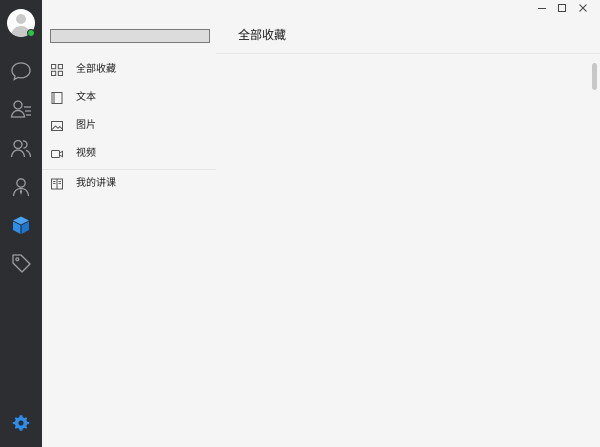 This screenshot has width=600, height=447. What do you see at coordinates (57, 98) in the screenshot?
I see `book-icon` at bounding box center [57, 98].